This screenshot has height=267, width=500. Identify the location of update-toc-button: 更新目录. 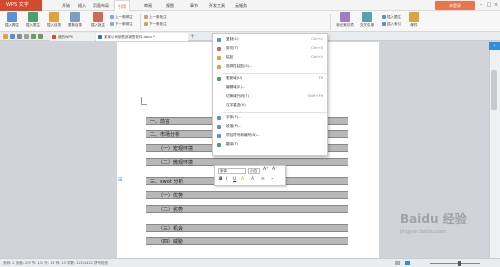
(75, 20).